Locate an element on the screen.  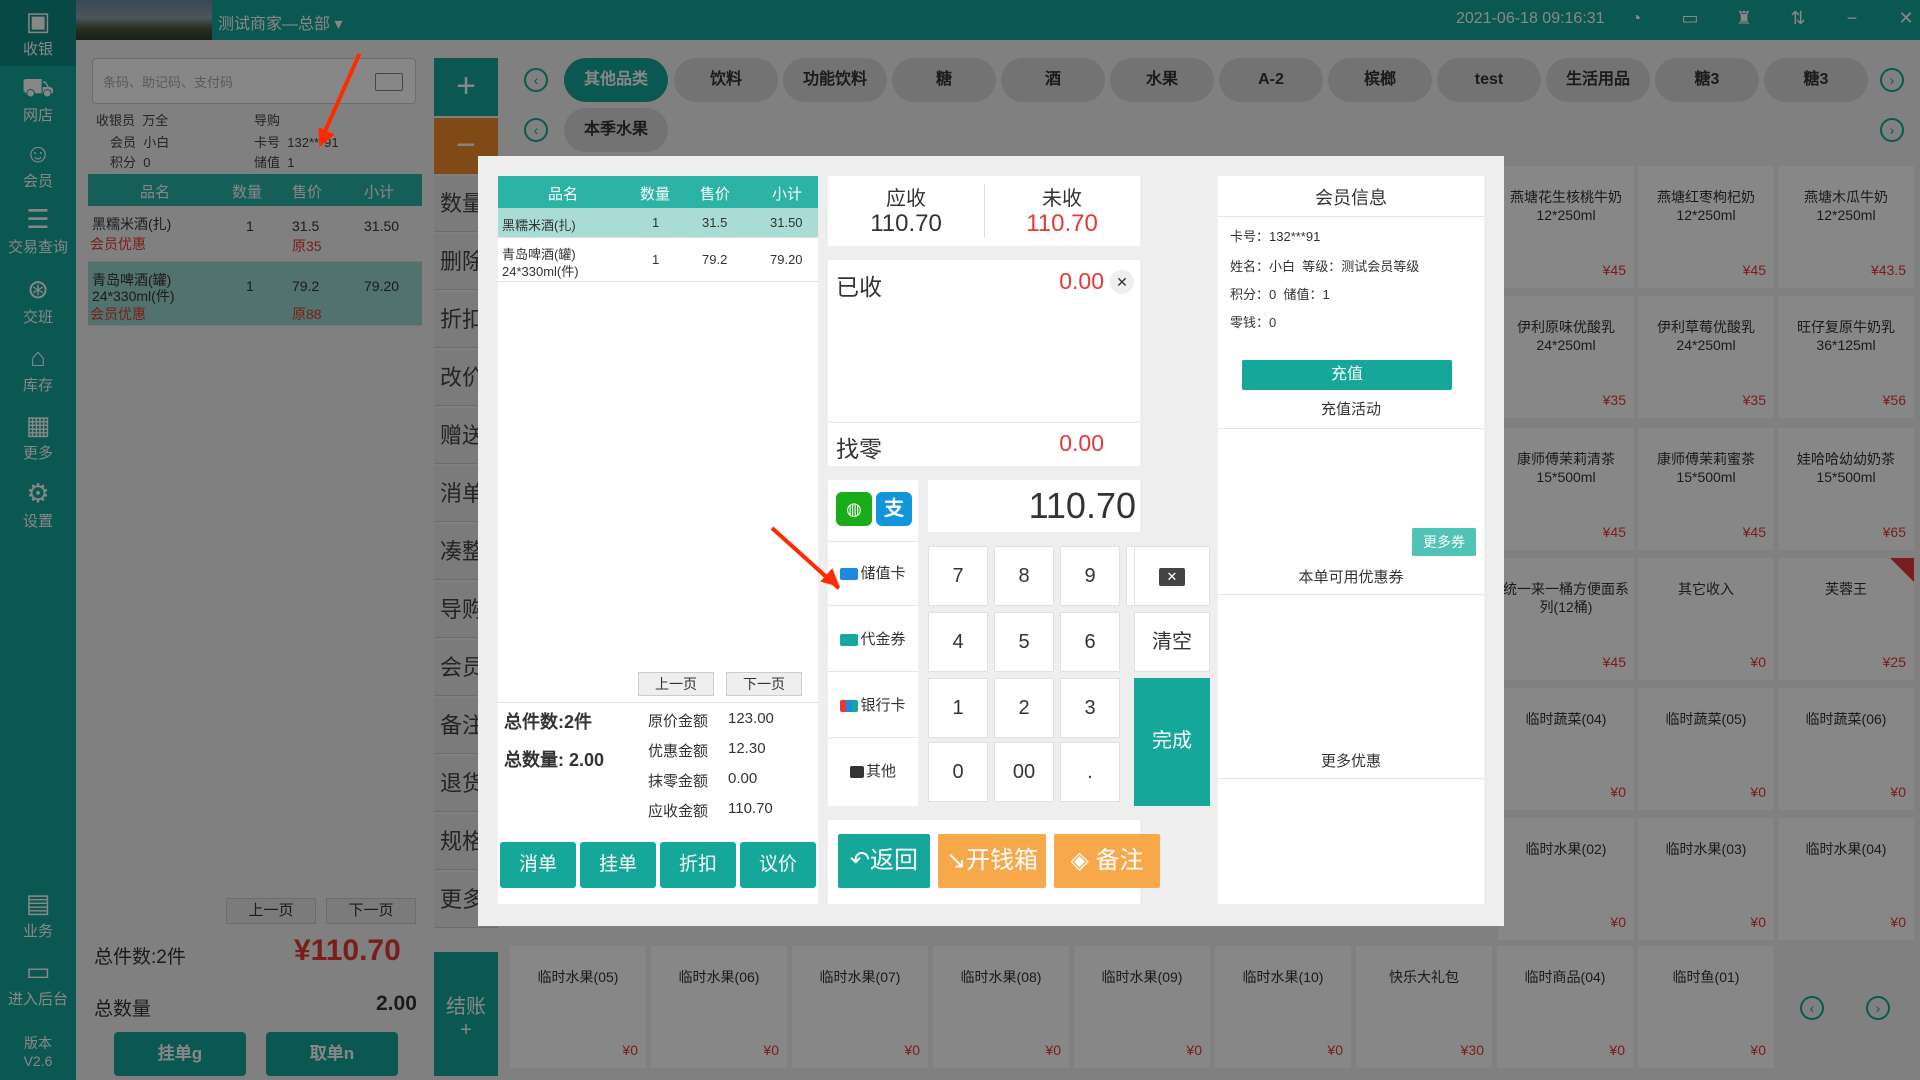
pay-stored-card: 储值卡 is located at coordinates (873, 574).